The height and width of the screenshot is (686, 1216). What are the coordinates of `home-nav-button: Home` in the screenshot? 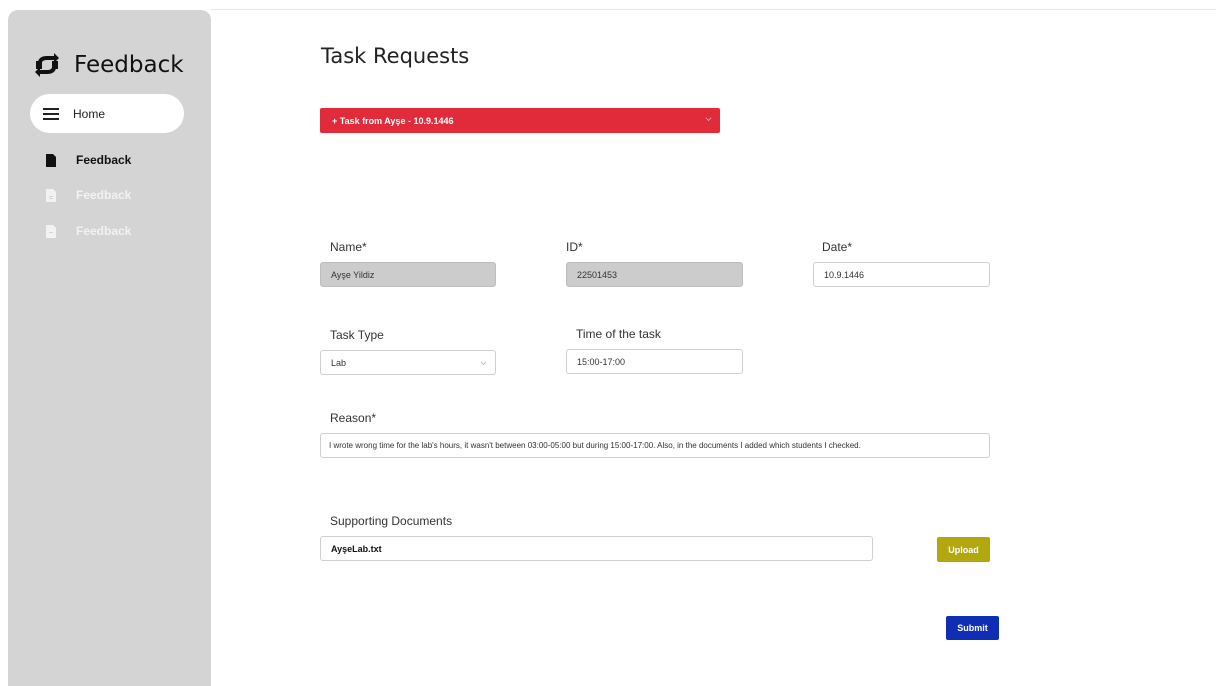 It's located at (107, 113).